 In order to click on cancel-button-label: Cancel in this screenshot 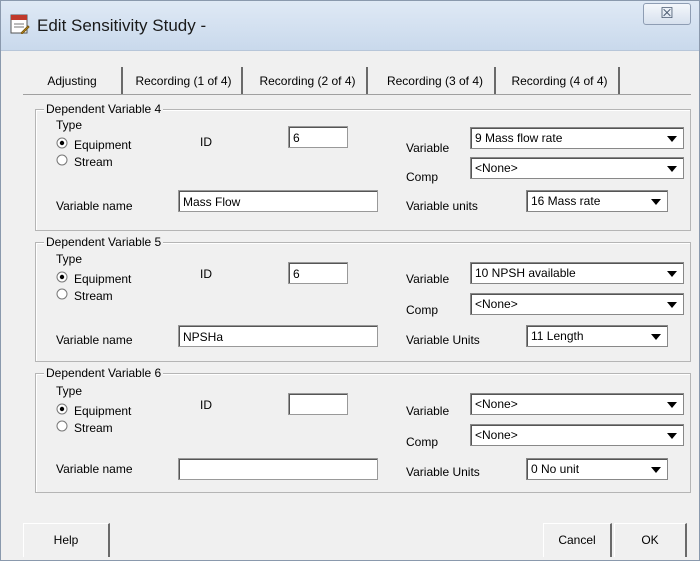, I will do `click(577, 540)`.